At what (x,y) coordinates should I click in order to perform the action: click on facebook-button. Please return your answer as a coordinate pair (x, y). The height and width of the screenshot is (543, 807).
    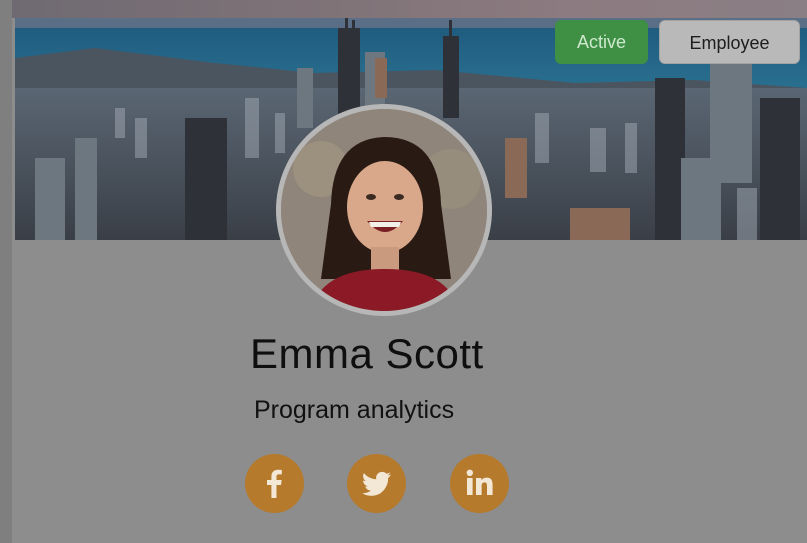
    Looking at the image, I should click on (274, 483).